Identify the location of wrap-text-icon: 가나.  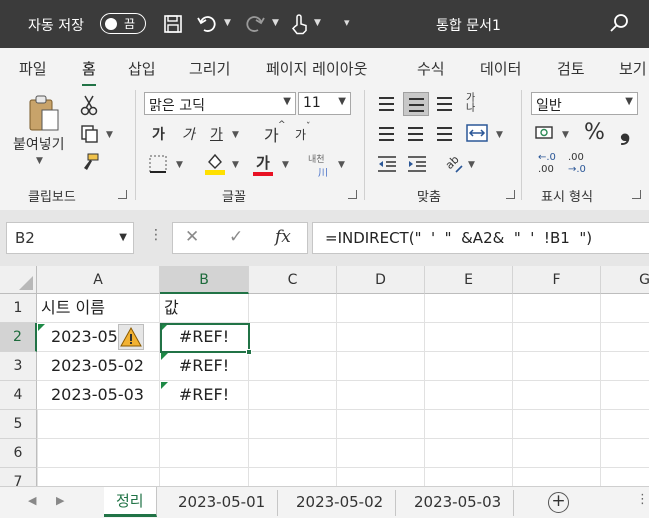
(475, 104).